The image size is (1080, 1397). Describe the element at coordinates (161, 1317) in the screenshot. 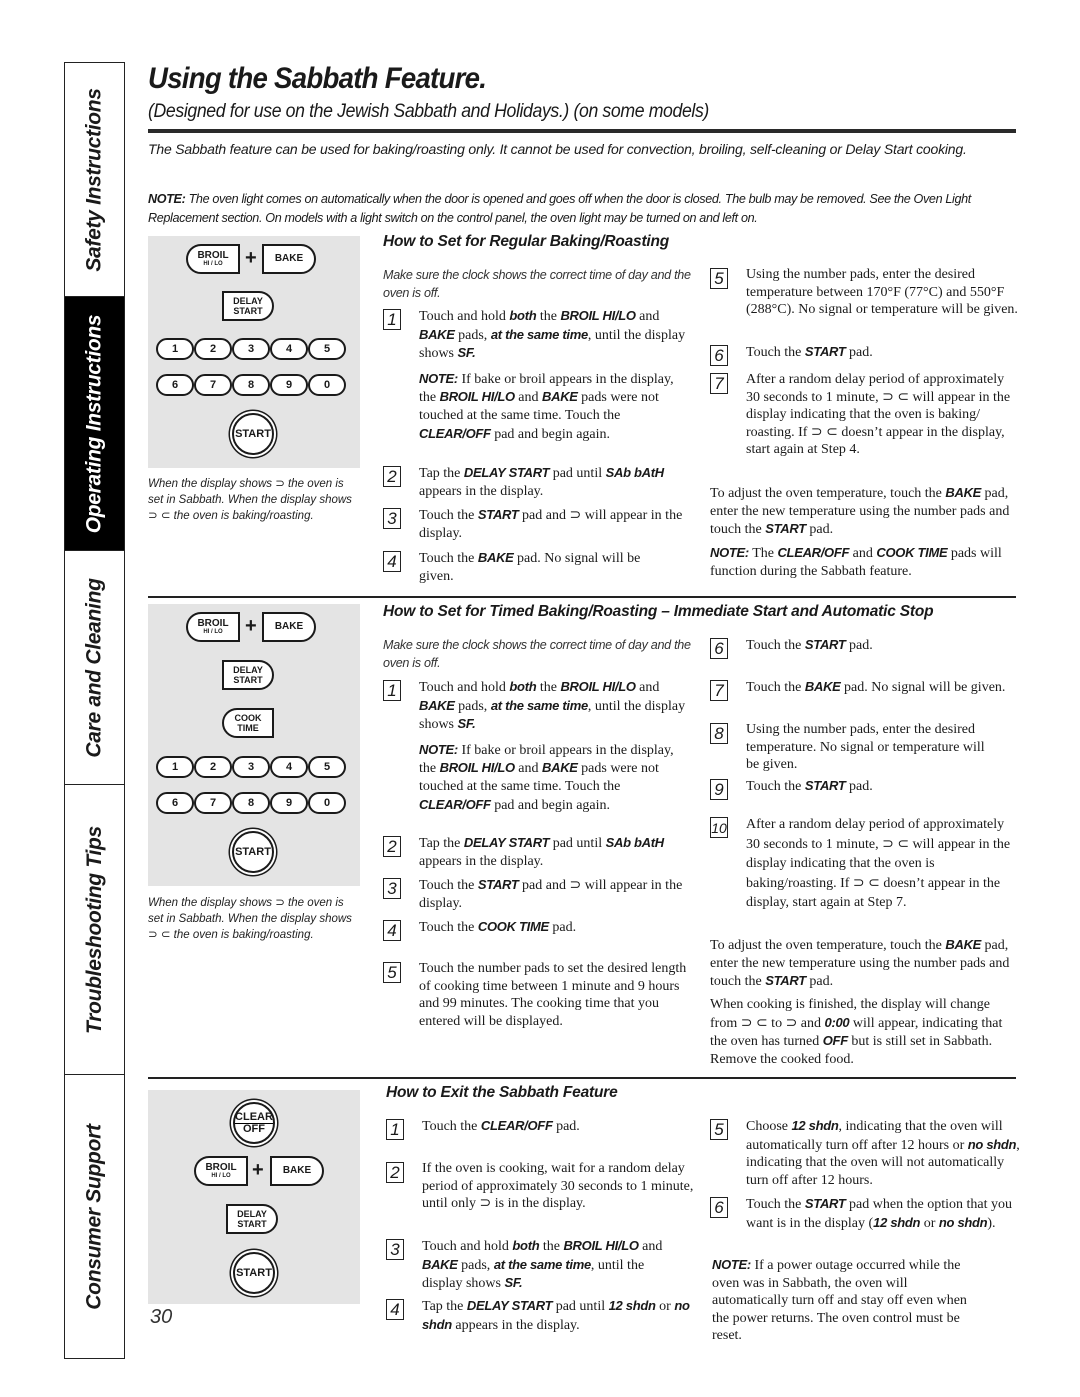

I see `page-number: 30` at that location.